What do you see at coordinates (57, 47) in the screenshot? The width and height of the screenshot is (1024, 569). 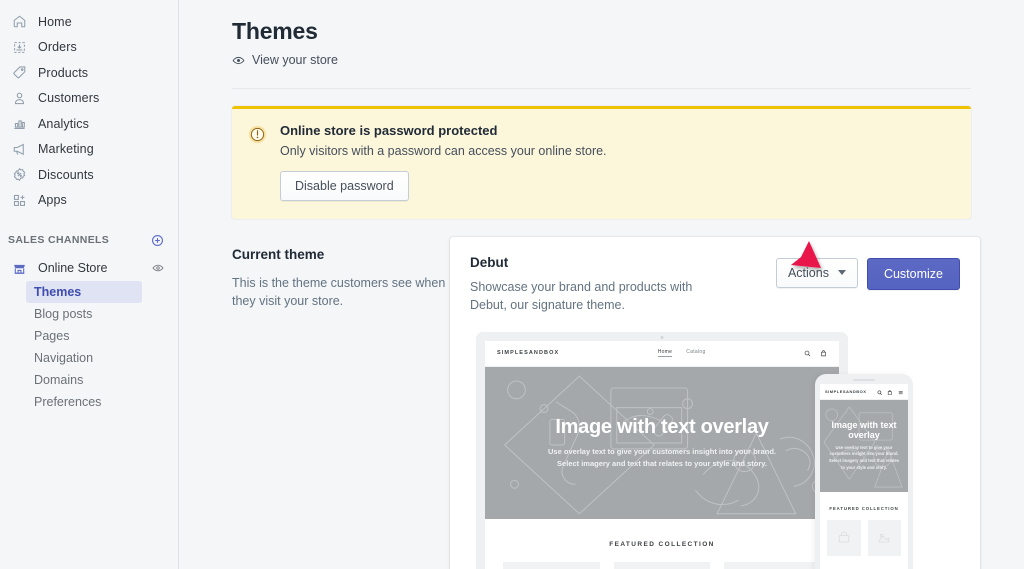 I see `sidebar-item-label: Orders` at bounding box center [57, 47].